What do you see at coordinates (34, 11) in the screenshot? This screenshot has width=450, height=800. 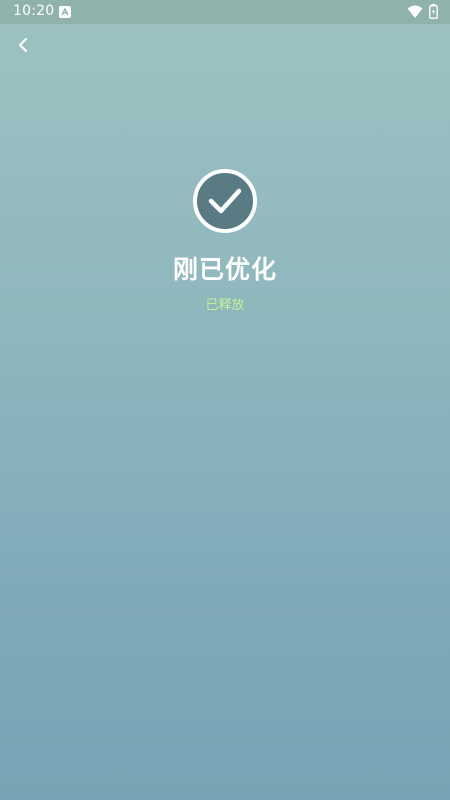 I see `status-time: 10:20` at bounding box center [34, 11].